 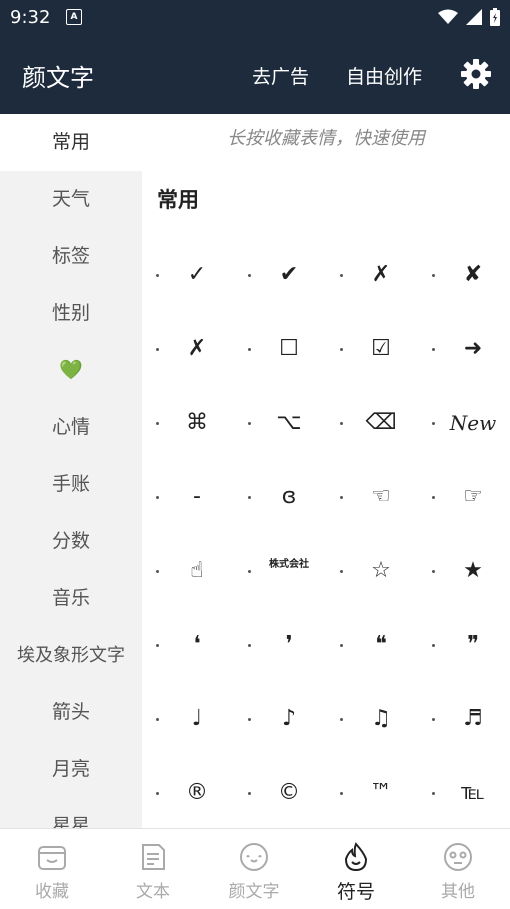 What do you see at coordinates (71, 712) in the screenshot?
I see `sidebar-item-arrows: 箭头` at bounding box center [71, 712].